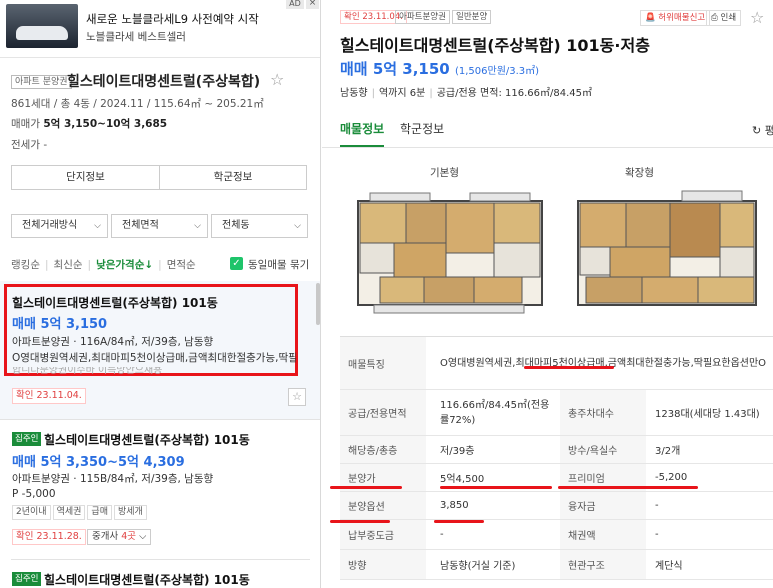 The width and height of the screenshot is (773, 588). Describe the element at coordinates (668, 451) in the screenshot. I see `table-value: 3/2개` at that location.